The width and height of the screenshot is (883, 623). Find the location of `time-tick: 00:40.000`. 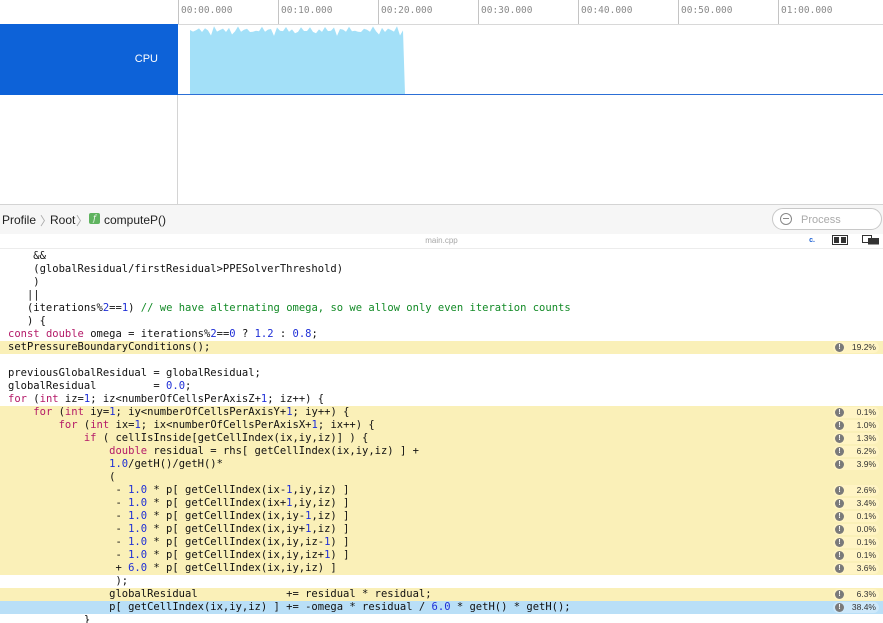

time-tick: 00:40.000 is located at coordinates (605, 12).